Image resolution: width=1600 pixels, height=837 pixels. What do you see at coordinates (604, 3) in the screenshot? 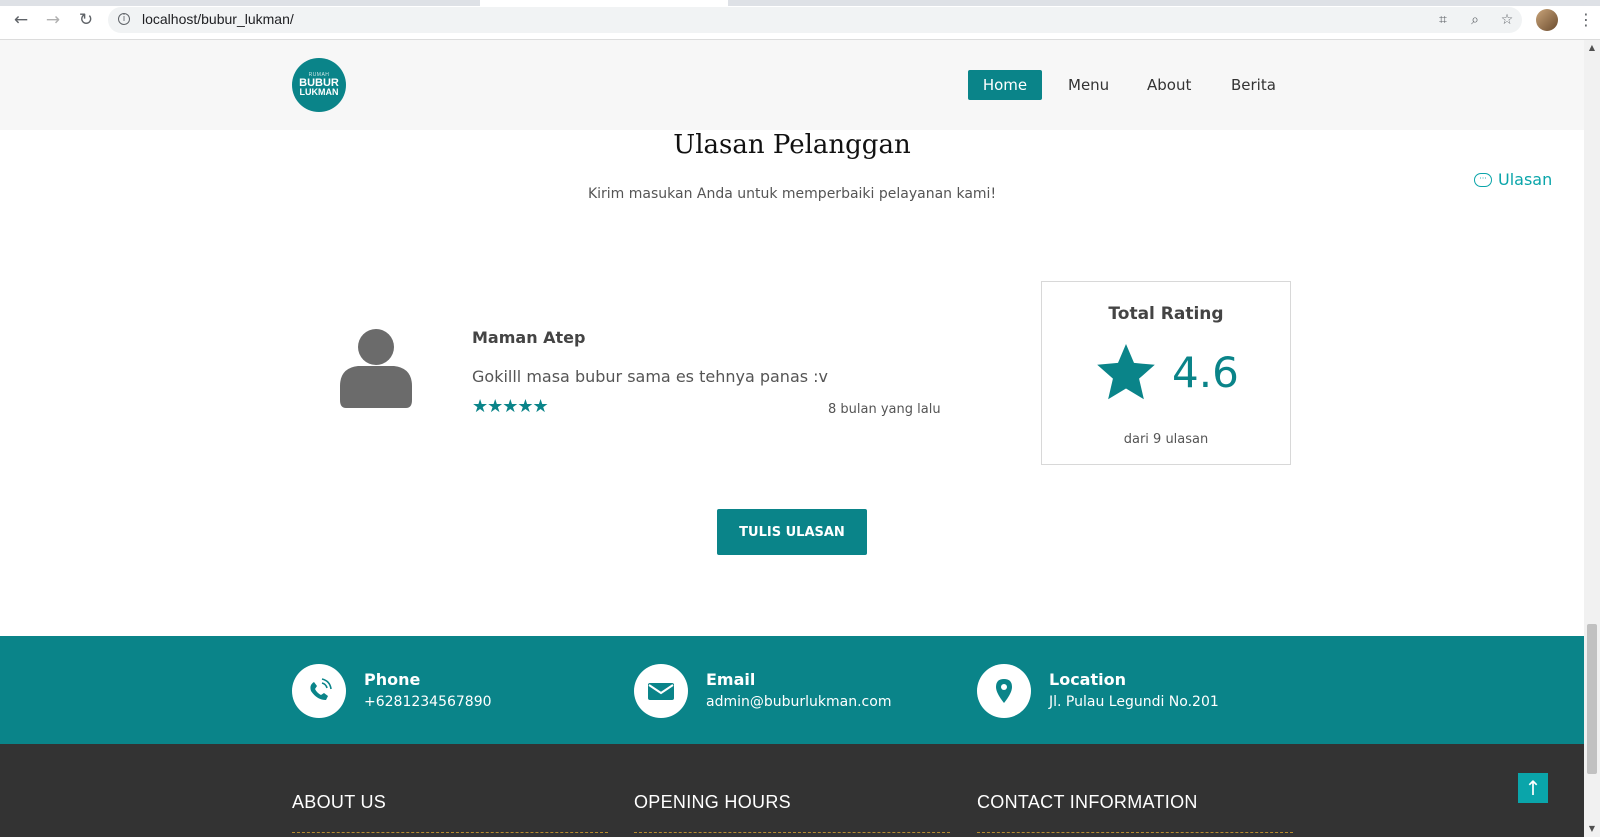
I see `active-tab` at bounding box center [604, 3].